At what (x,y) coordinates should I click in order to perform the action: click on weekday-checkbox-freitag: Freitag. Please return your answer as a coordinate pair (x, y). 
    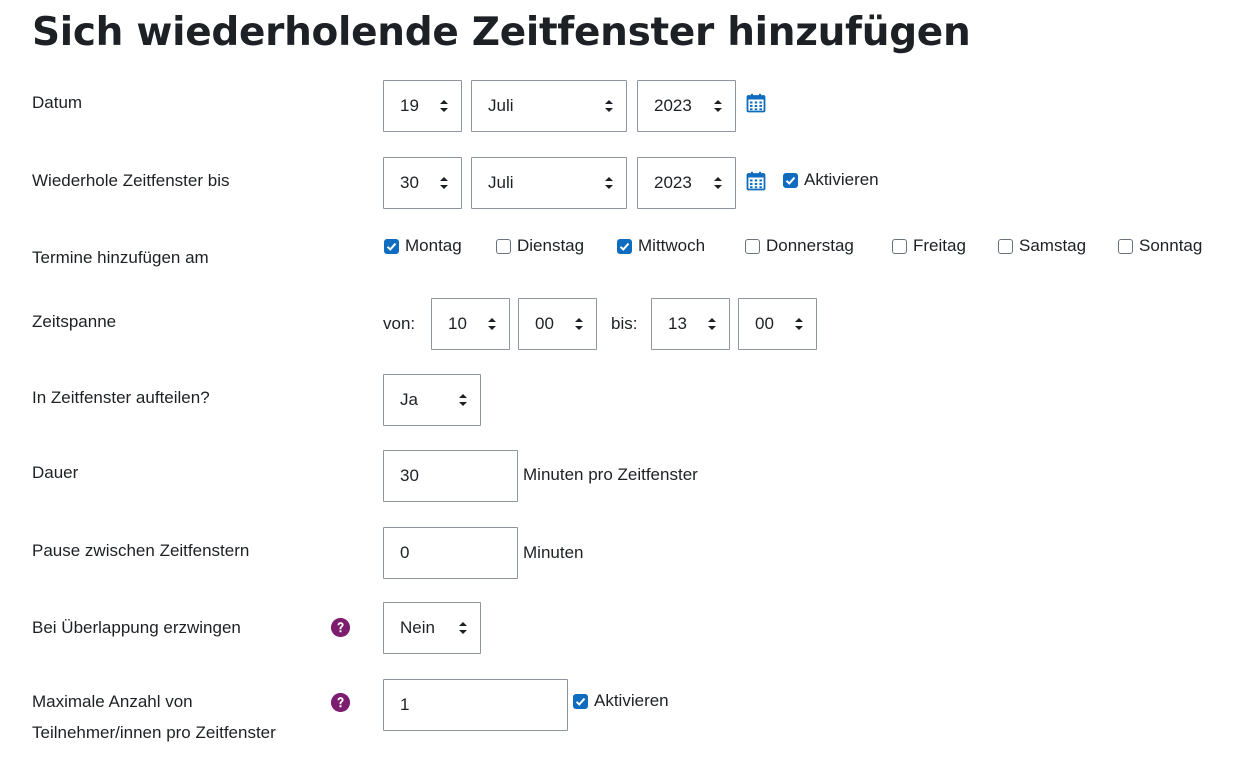
    Looking at the image, I should click on (929, 246).